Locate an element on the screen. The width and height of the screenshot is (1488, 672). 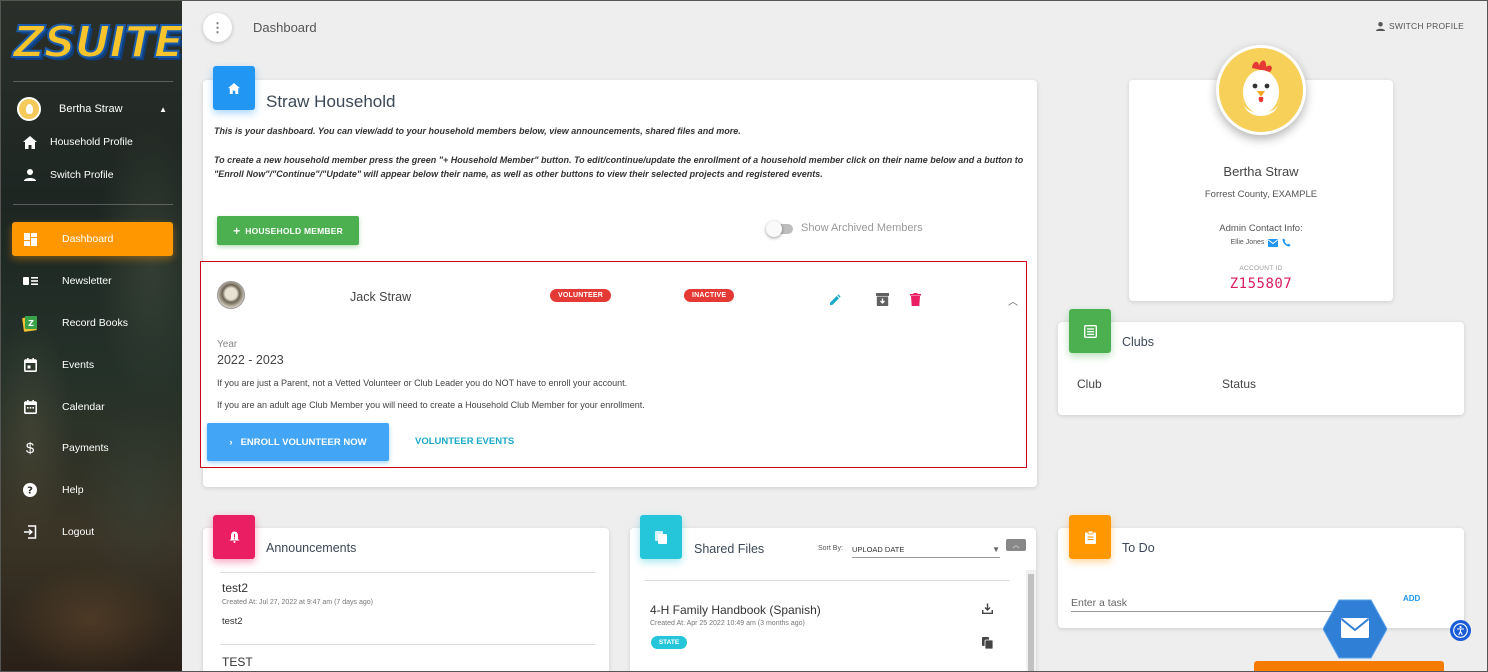
volunteer-events-link: VOLUNTEER EVENTS is located at coordinates (464, 441).